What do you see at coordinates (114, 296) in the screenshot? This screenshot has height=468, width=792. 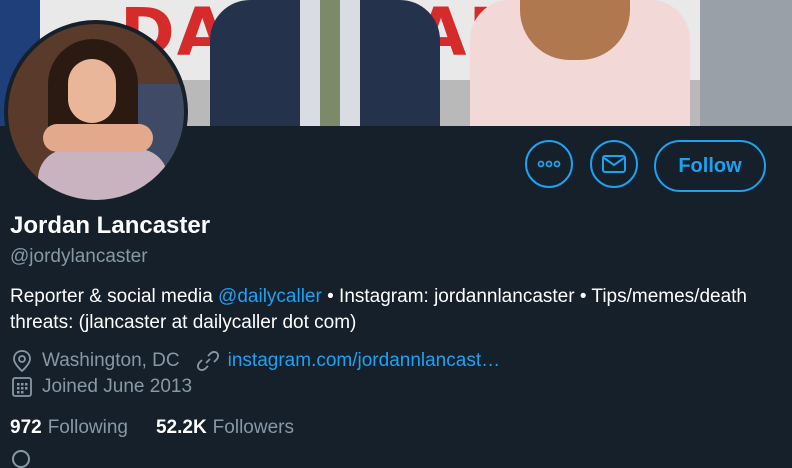 I see `bio-text: Reporter & social media` at bounding box center [114, 296].